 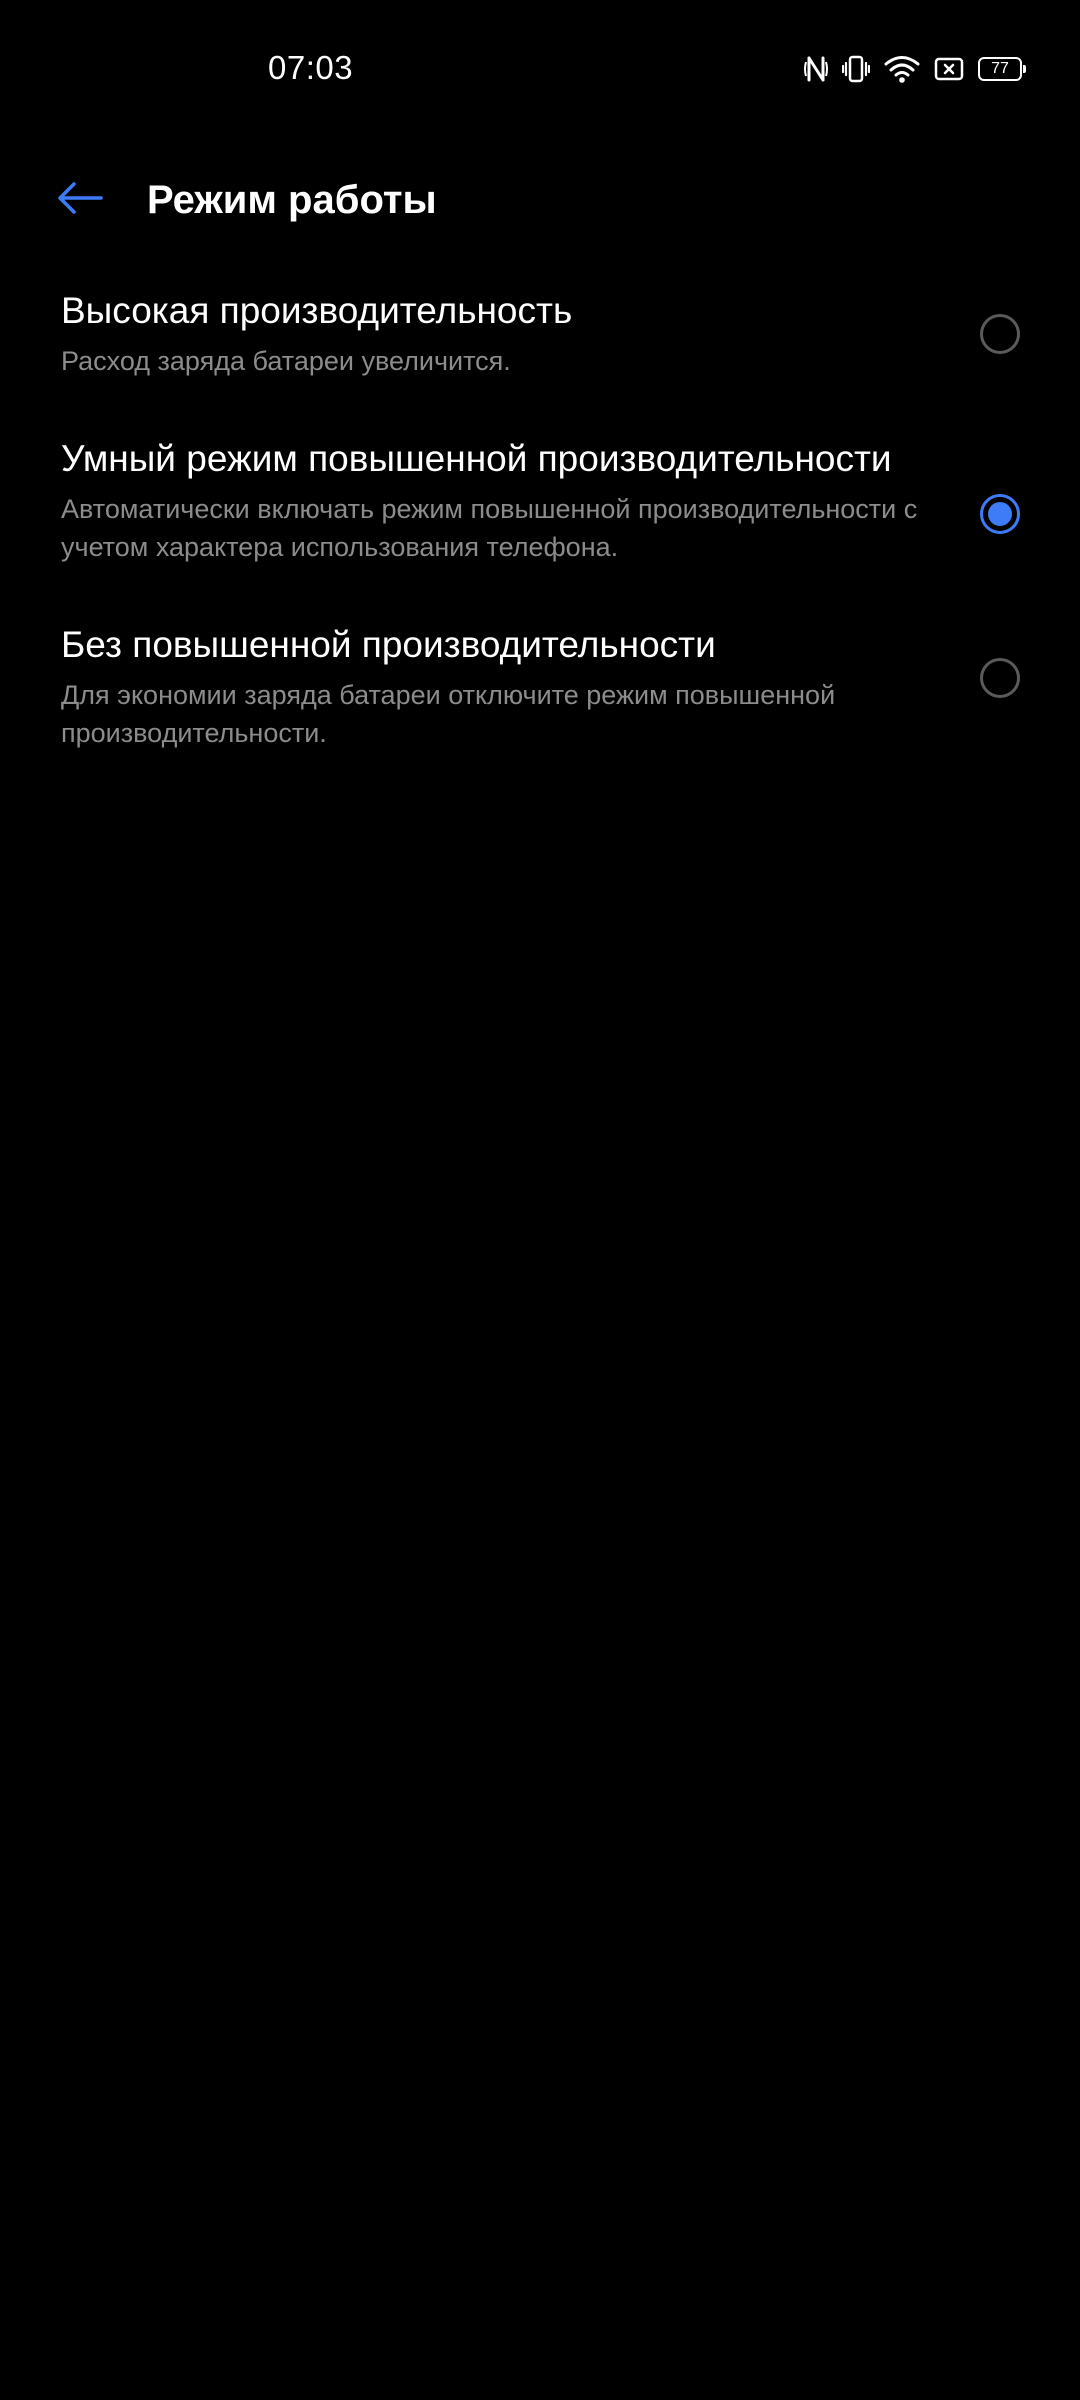 I want to click on option-description: Расход заряда батареи увеличится., so click(x=286, y=361).